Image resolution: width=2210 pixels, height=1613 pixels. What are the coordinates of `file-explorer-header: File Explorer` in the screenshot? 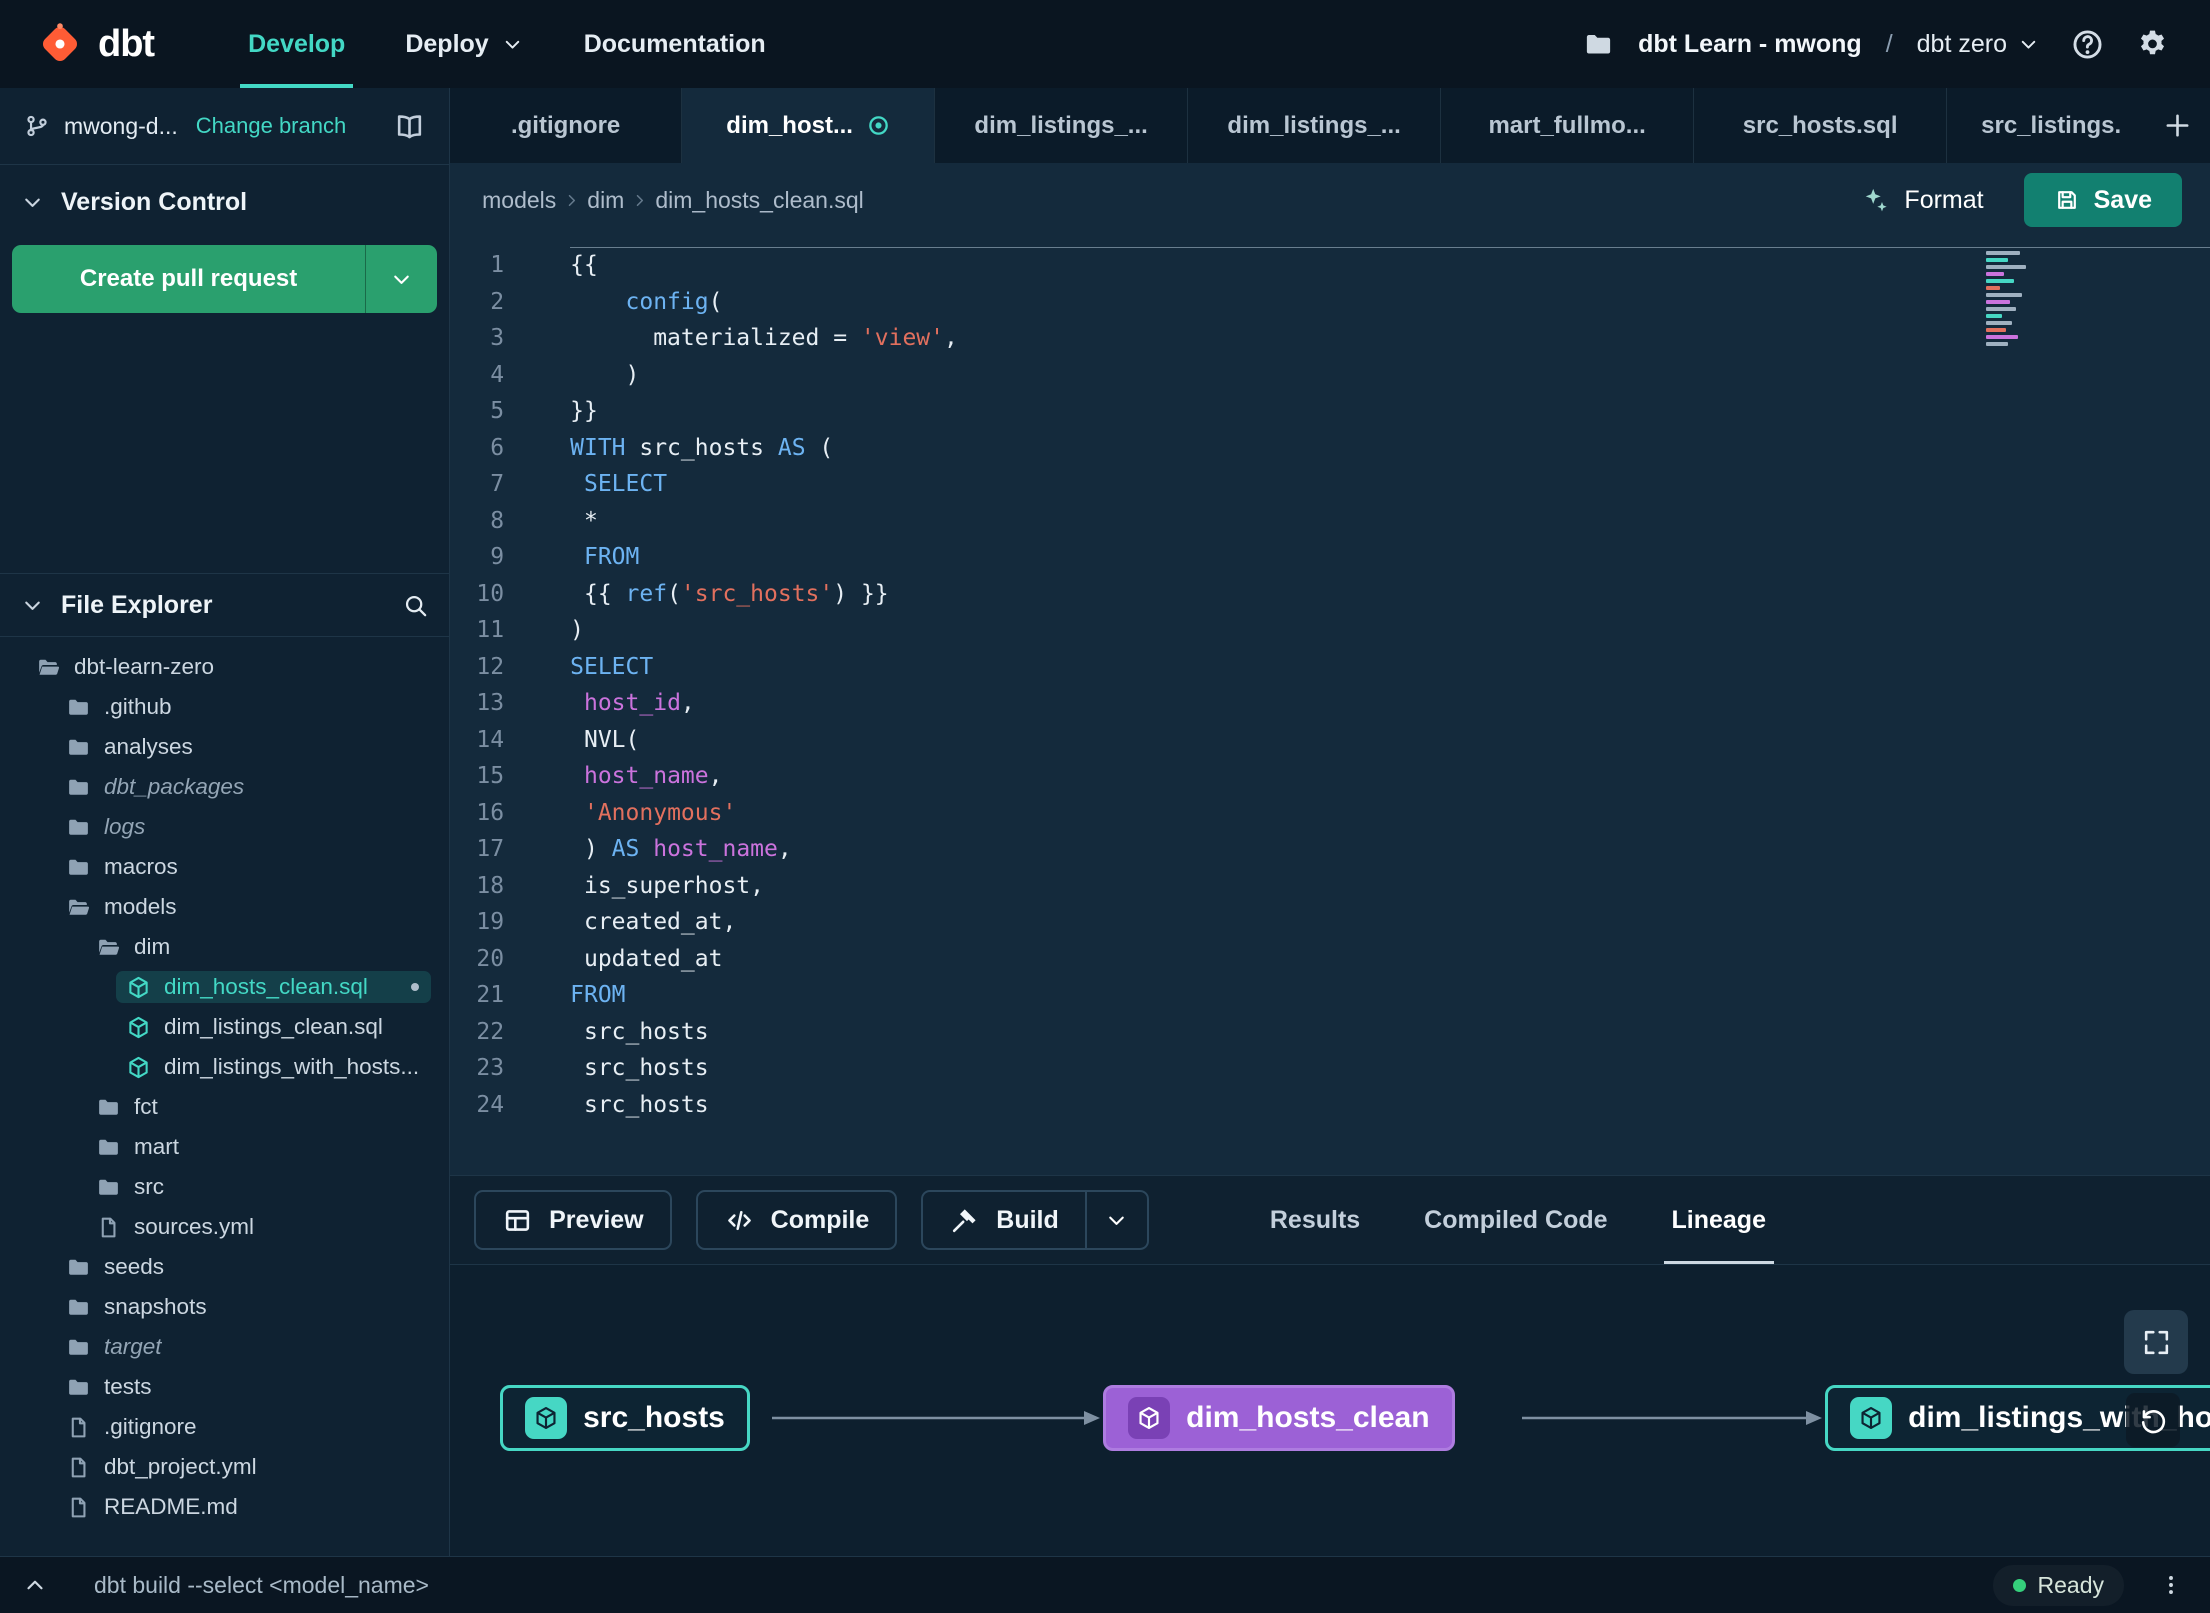 It's located at (225, 605).